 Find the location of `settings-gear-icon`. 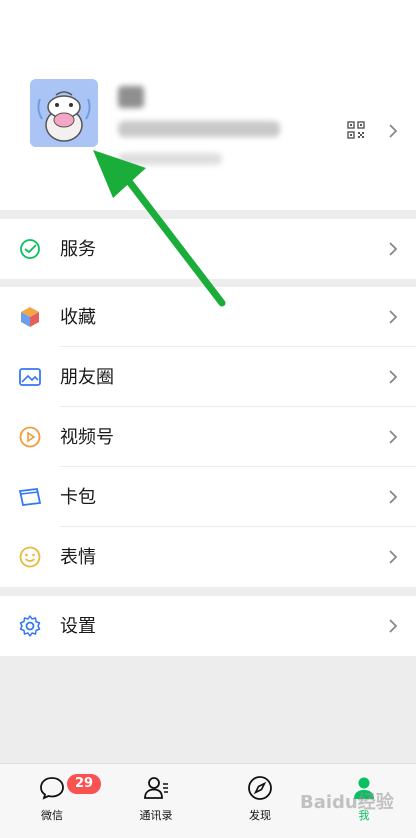

settings-gear-icon is located at coordinates (30, 626).